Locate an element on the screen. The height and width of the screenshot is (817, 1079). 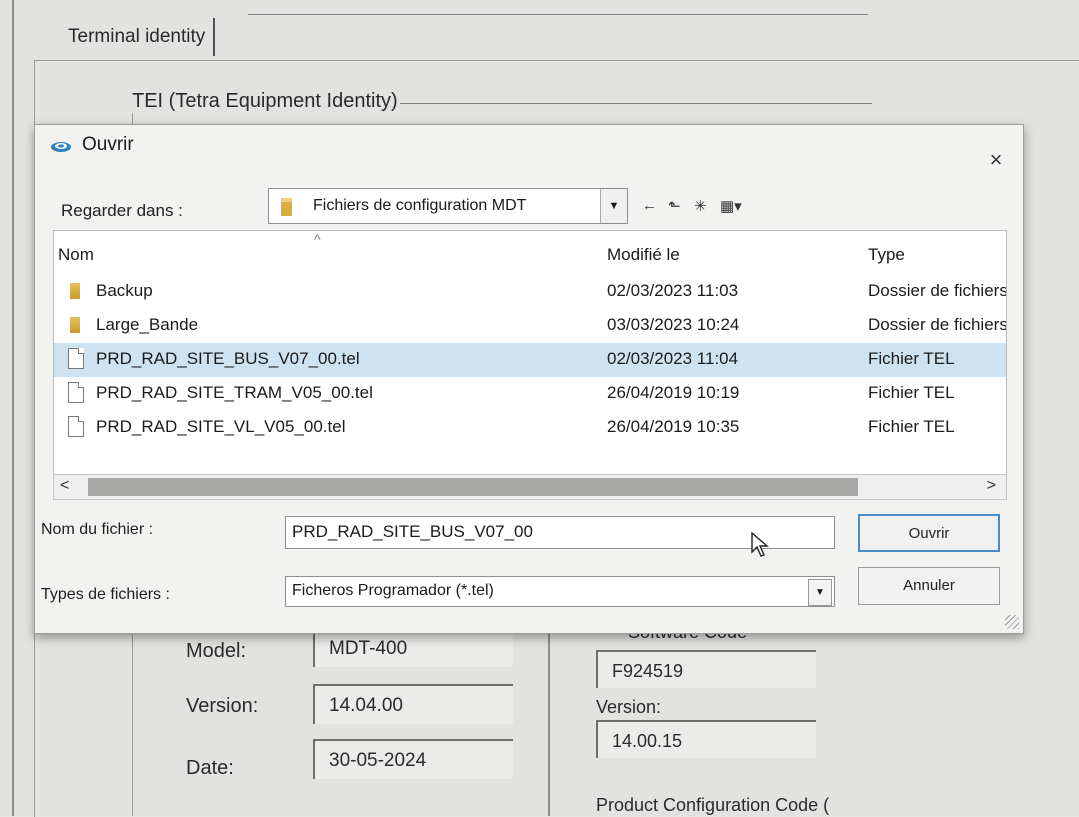
tab-terminal-identity: Terminal identity is located at coordinates (138, 37).